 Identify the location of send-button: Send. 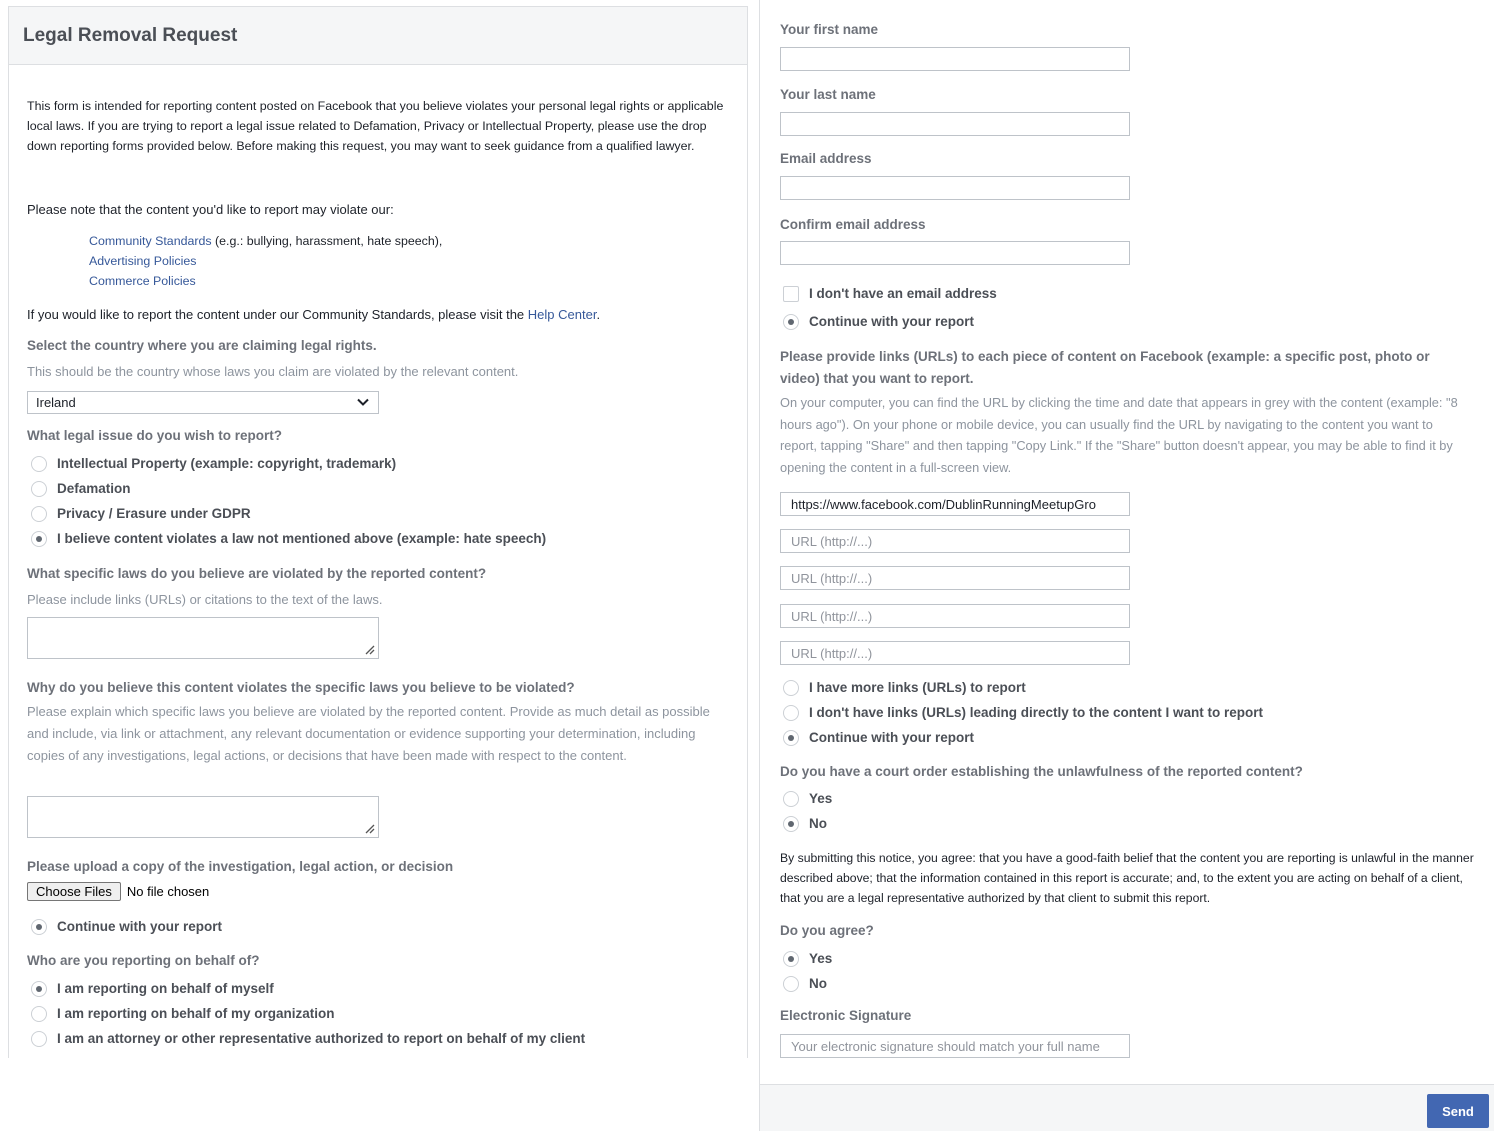
(1458, 1111).